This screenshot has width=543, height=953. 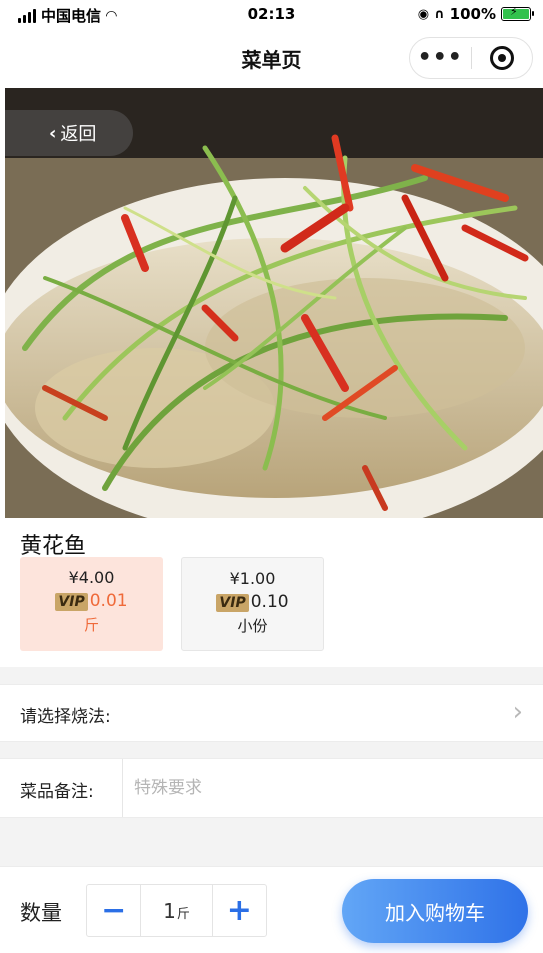 What do you see at coordinates (440, 58) in the screenshot?
I see `more-dots-icon: •••` at bounding box center [440, 58].